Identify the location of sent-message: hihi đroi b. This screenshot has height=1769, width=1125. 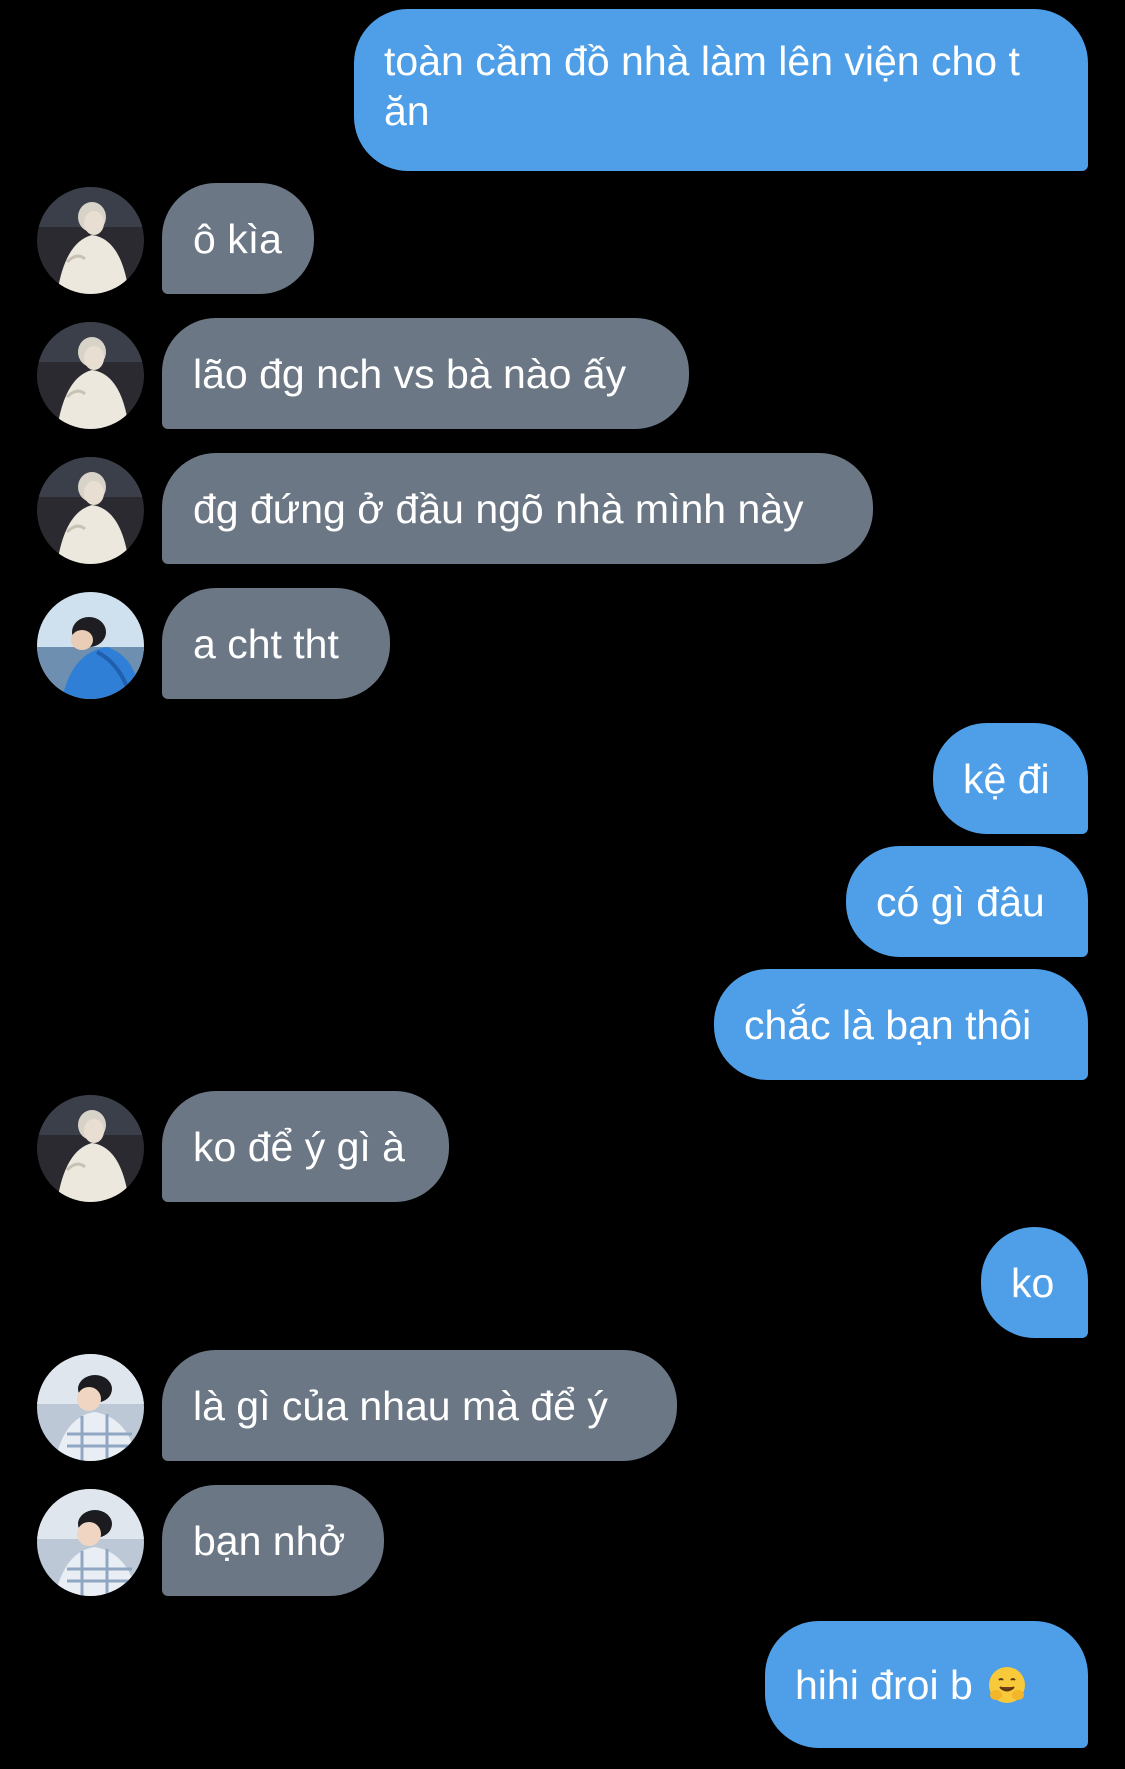
(926, 1684).